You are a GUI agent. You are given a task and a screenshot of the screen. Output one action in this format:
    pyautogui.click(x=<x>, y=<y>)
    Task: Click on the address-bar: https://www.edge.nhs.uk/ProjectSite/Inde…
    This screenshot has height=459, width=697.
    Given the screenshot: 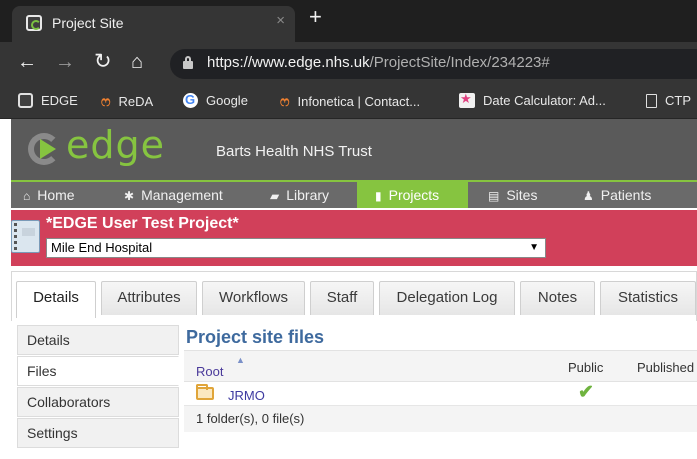 What is the action you would take?
    pyautogui.click(x=433, y=64)
    